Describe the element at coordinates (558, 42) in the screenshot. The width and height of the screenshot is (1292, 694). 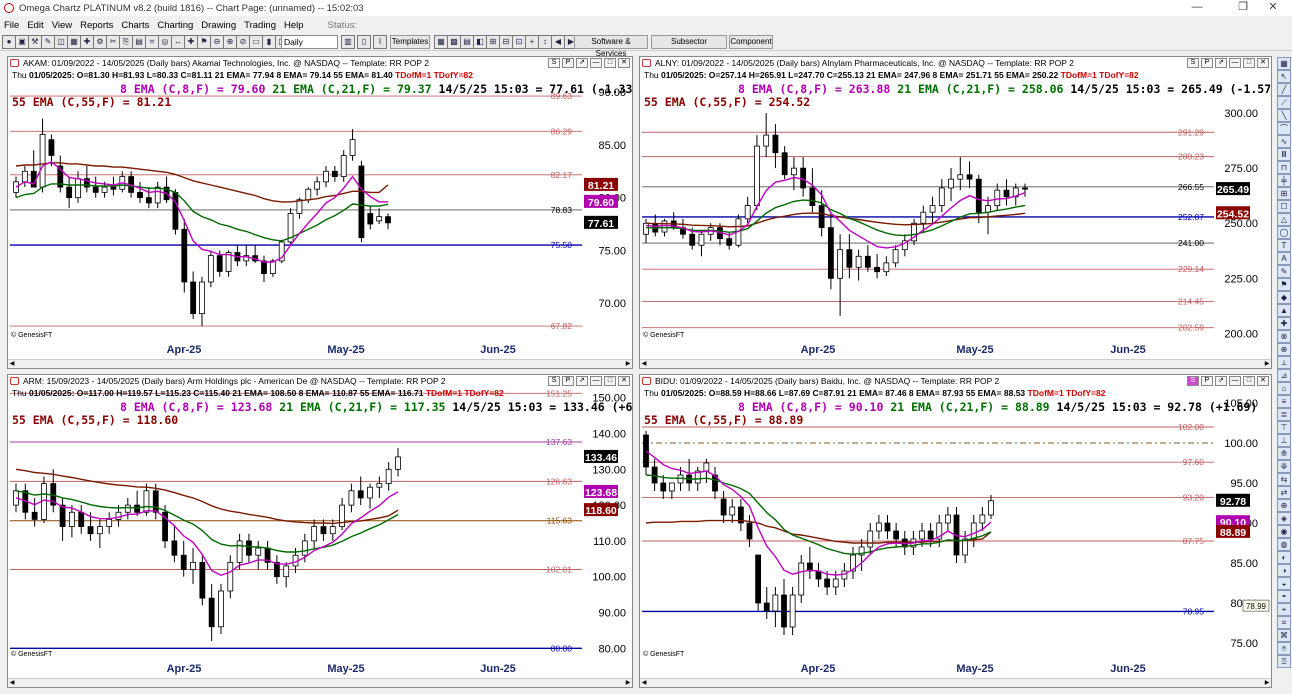
I see `layout-tool-10-icon: ◀` at that location.